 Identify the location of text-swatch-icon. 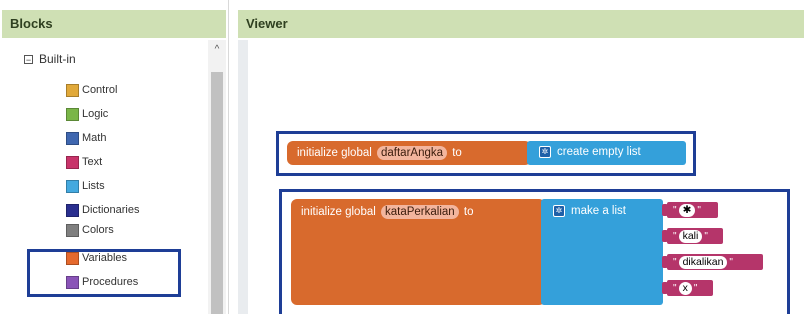
(72, 162).